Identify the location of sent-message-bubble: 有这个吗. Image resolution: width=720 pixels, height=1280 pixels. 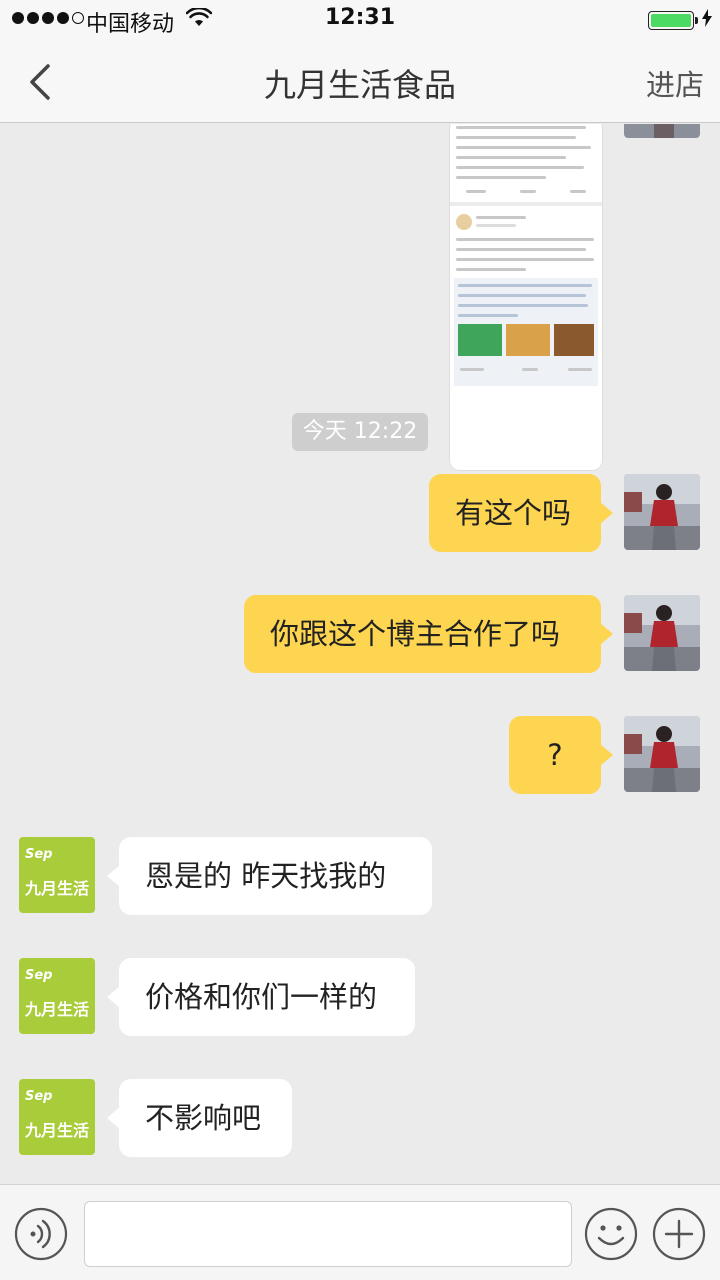
(521, 513).